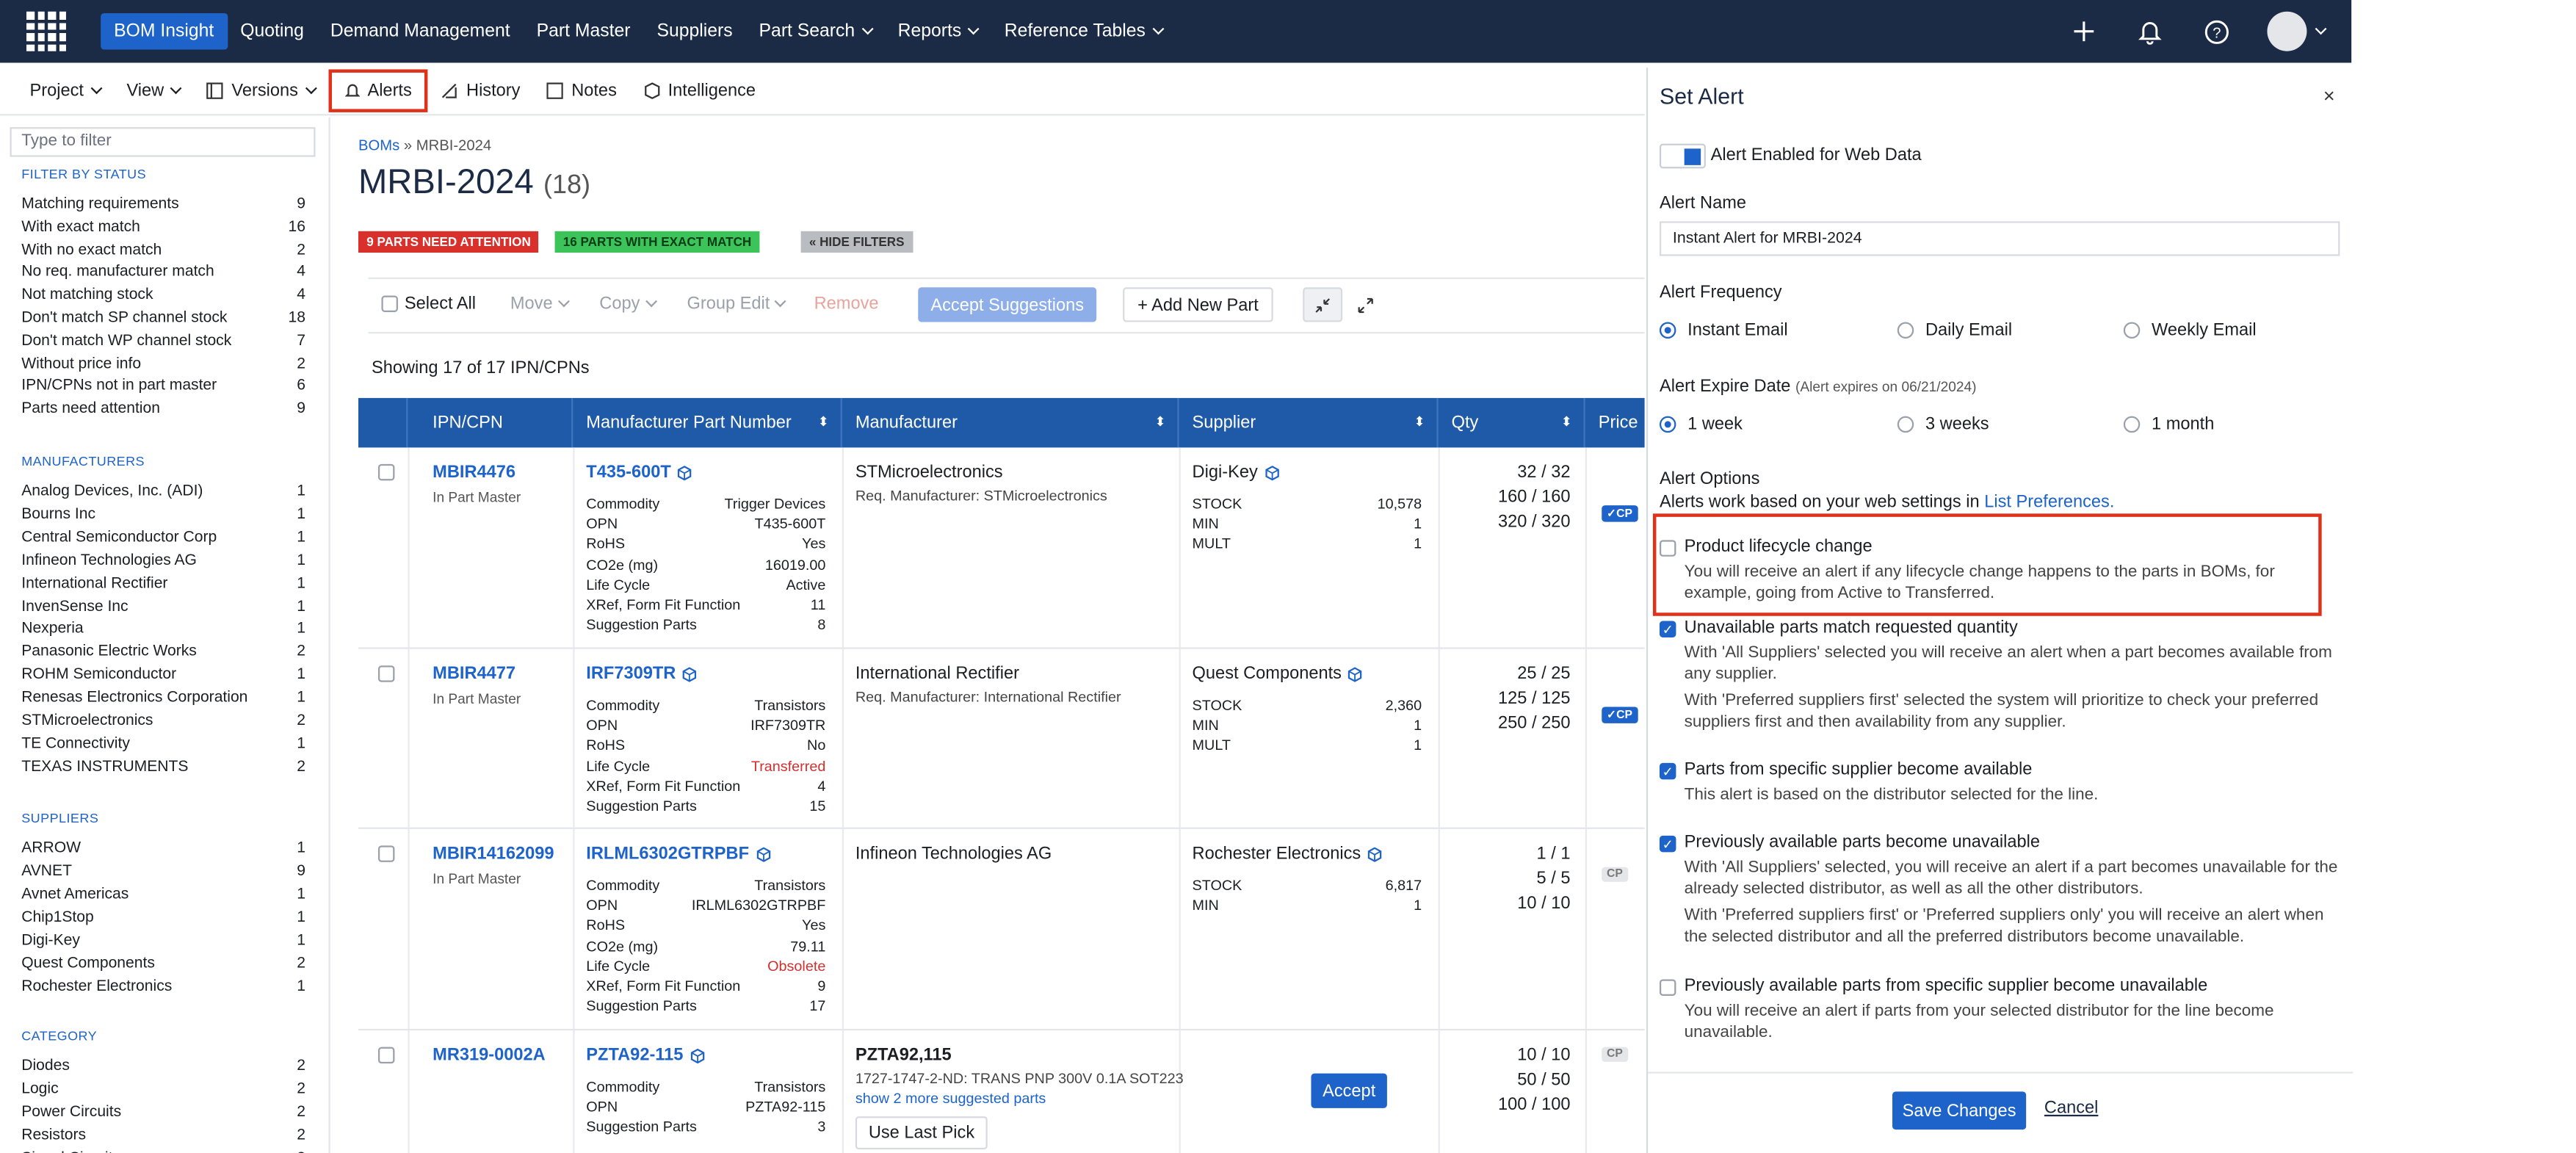 Image resolution: width=2576 pixels, height=1153 pixels. What do you see at coordinates (261, 90) in the screenshot?
I see `versions-menu: Versions` at bounding box center [261, 90].